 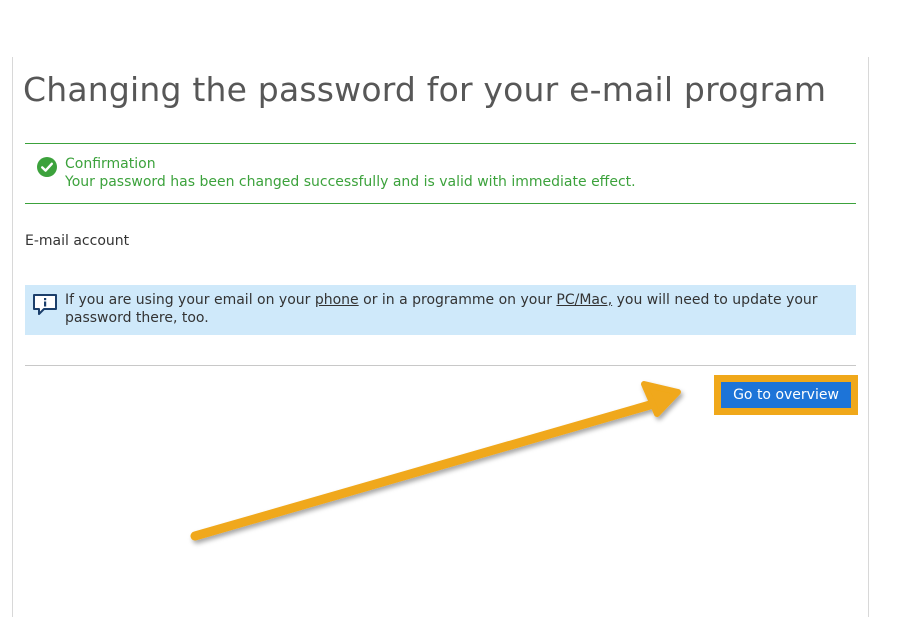 I want to click on email-account-label: E-mail account, so click(x=77, y=241).